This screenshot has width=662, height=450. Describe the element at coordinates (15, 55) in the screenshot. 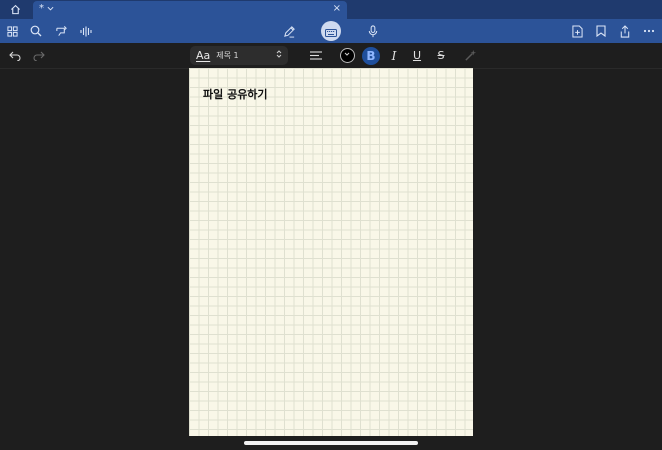

I see `undo-icon` at that location.